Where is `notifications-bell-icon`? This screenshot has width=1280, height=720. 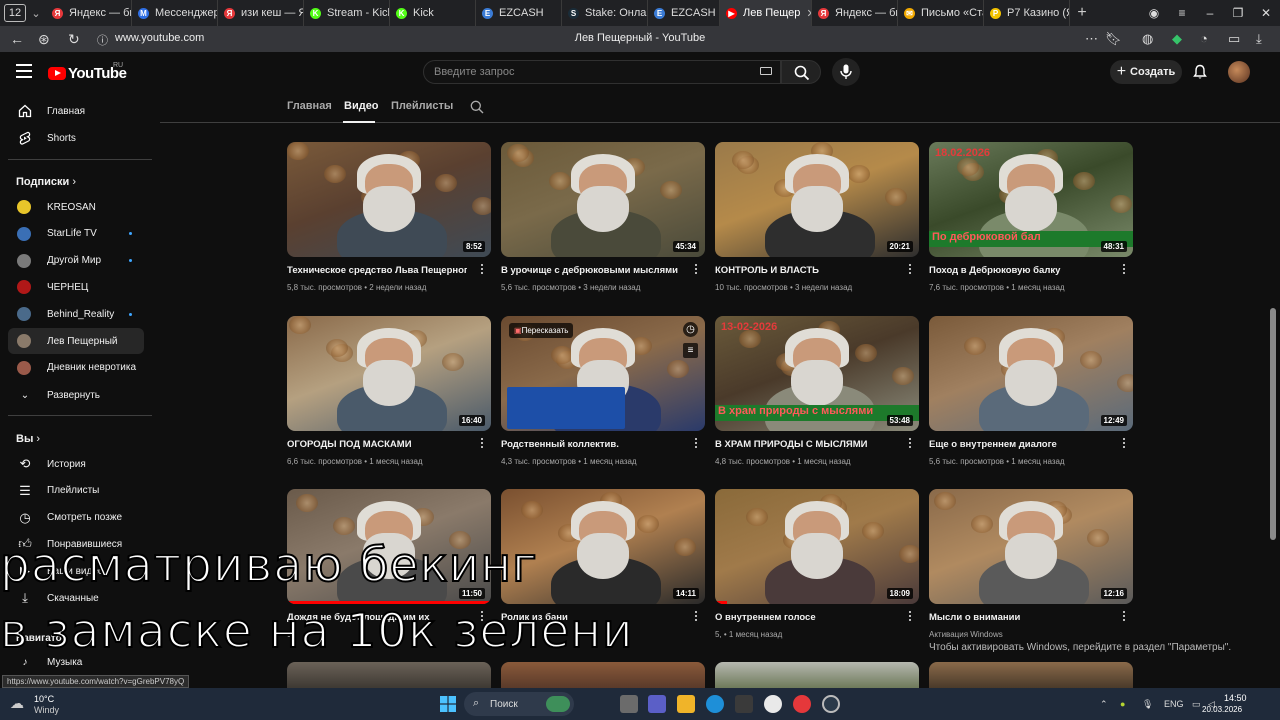 notifications-bell-icon is located at coordinates (1200, 74).